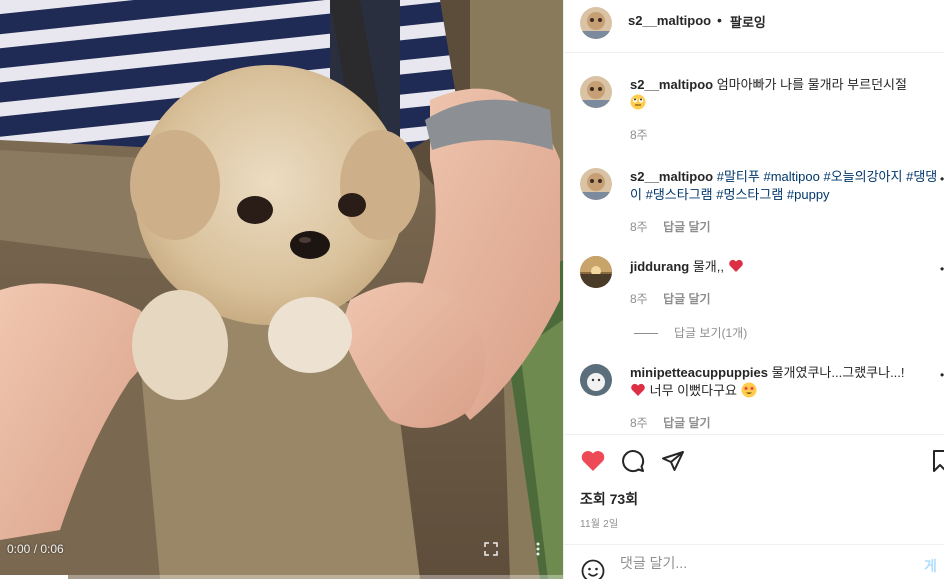 The height and width of the screenshot is (579, 944). What do you see at coordinates (593, 569) in the screenshot?
I see `emoji-smile-icon` at bounding box center [593, 569].